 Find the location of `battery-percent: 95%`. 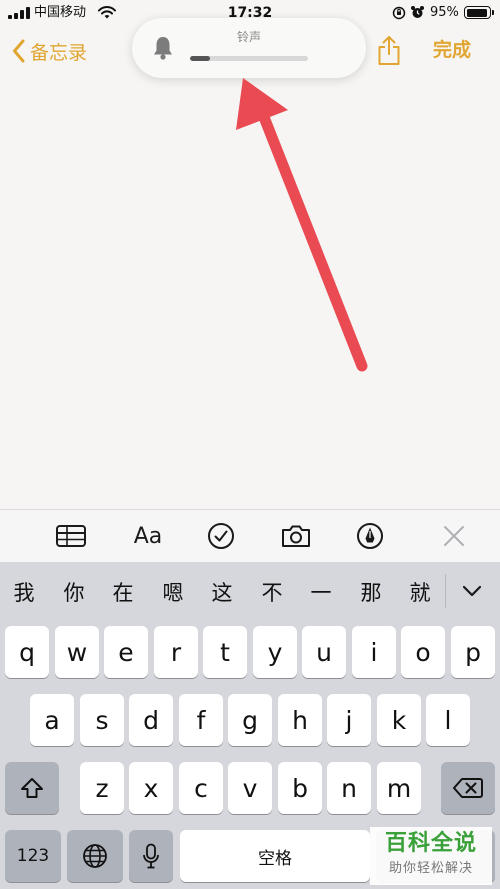

battery-percent: 95% is located at coordinates (444, 12).